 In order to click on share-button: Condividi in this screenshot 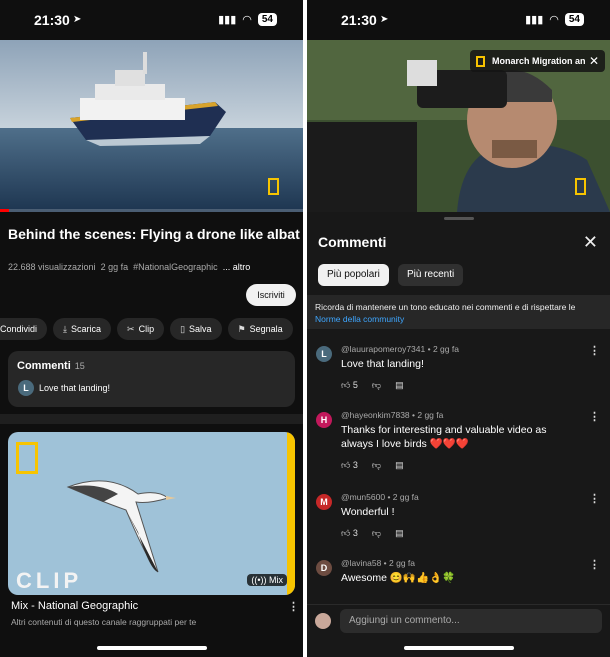, I will do `click(24, 329)`.